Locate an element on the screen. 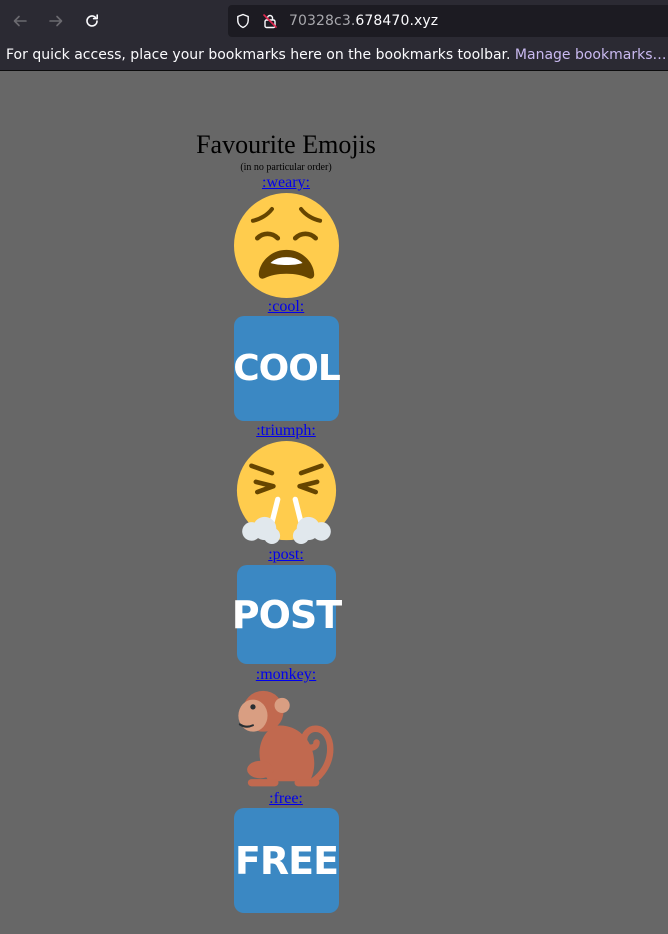  url-text: 70328c3.678470.xyz is located at coordinates (363, 21).